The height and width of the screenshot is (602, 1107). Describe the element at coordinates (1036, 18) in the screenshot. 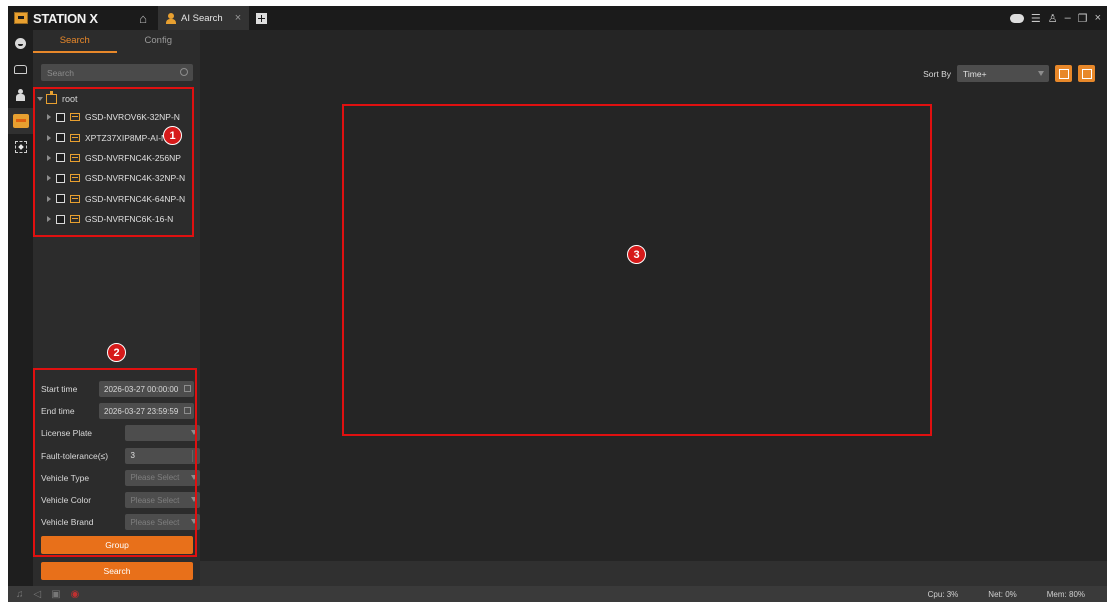

I see `menu-icon: ☰` at that location.